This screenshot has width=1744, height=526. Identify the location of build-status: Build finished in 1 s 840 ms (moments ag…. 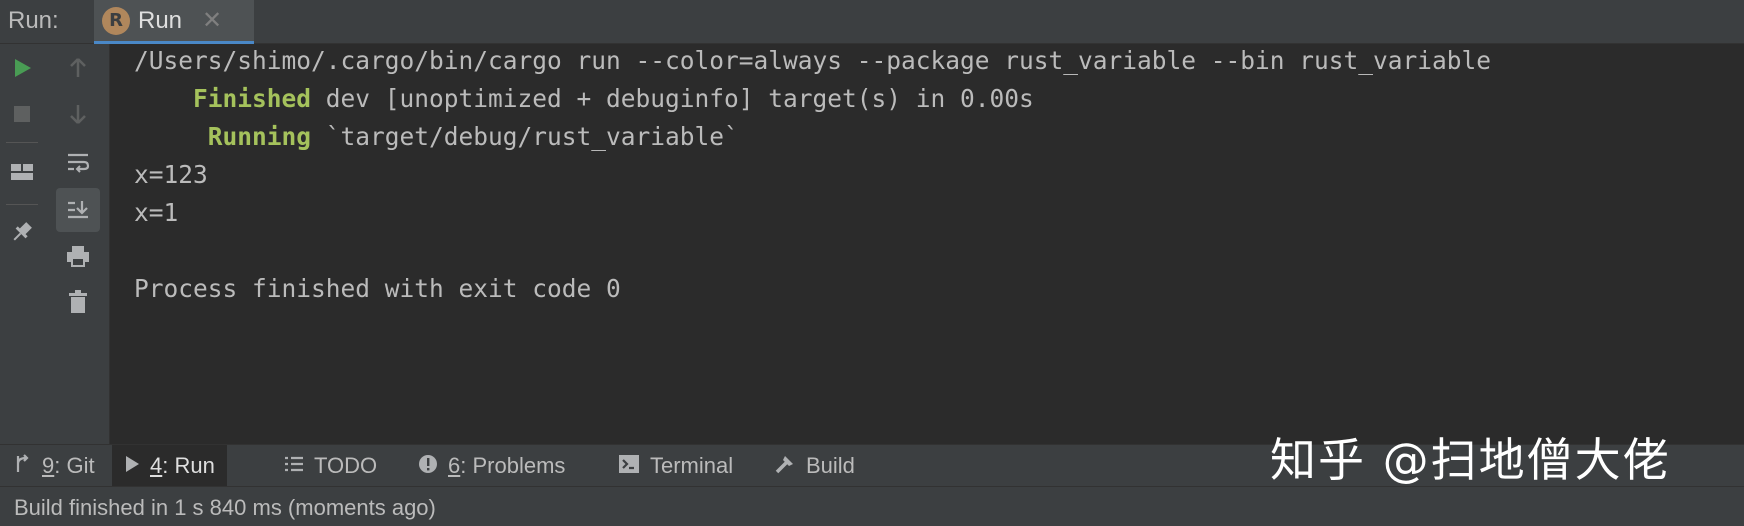
(225, 508).